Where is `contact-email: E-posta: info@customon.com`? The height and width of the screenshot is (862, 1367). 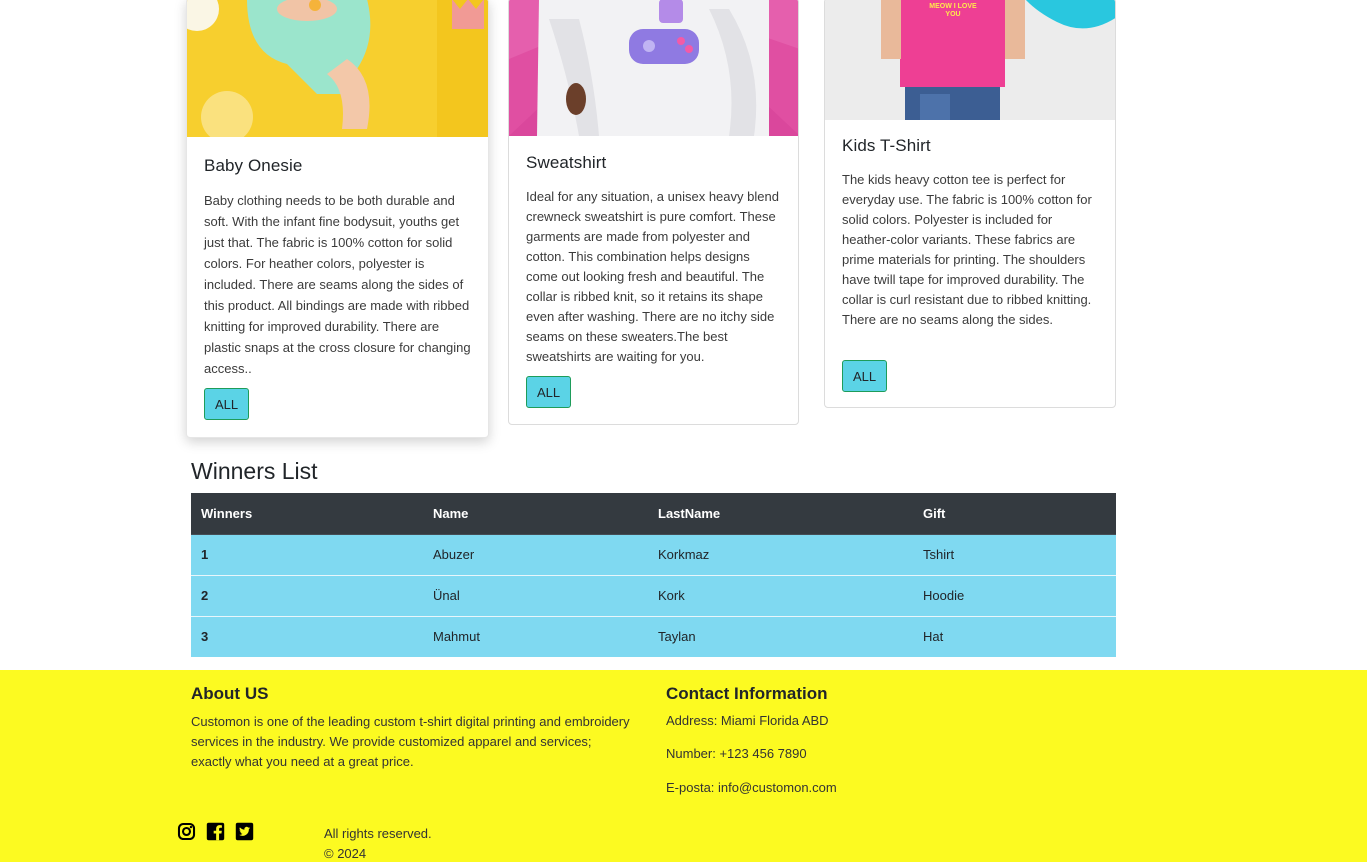 contact-email: E-posta: info@customon.com is located at coordinates (751, 787).